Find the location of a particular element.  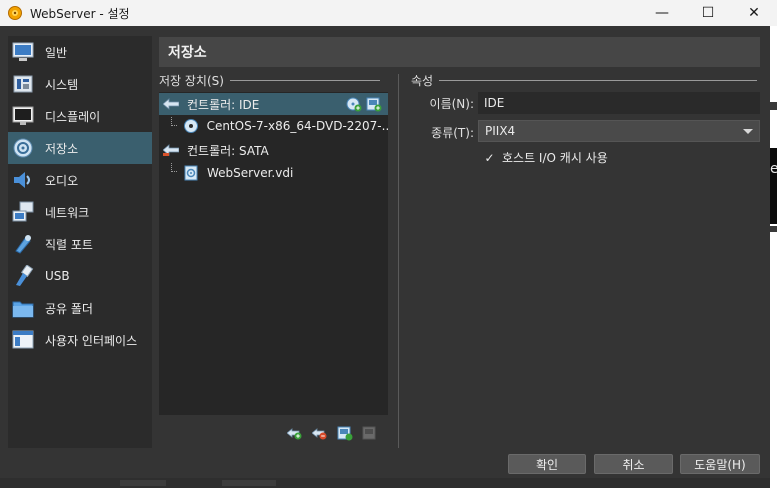

sidebar-item-system: 시스템 is located at coordinates (80, 84).